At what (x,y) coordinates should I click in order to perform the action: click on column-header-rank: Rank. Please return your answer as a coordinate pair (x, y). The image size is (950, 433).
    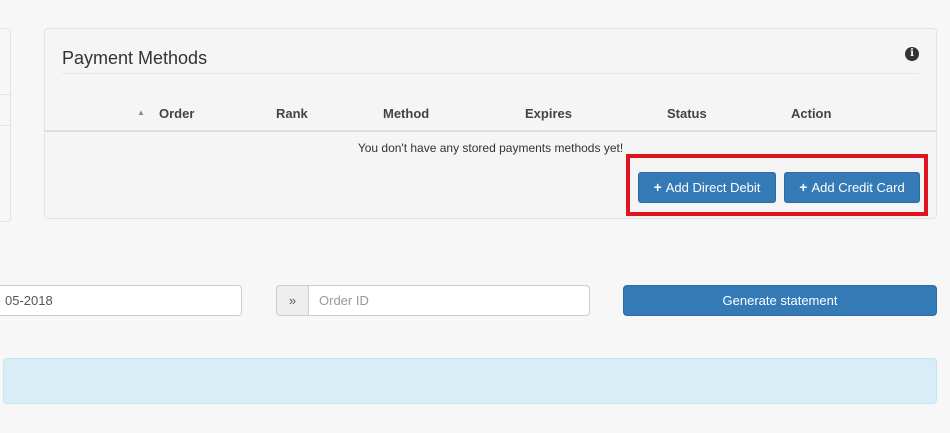
    Looking at the image, I should click on (292, 113).